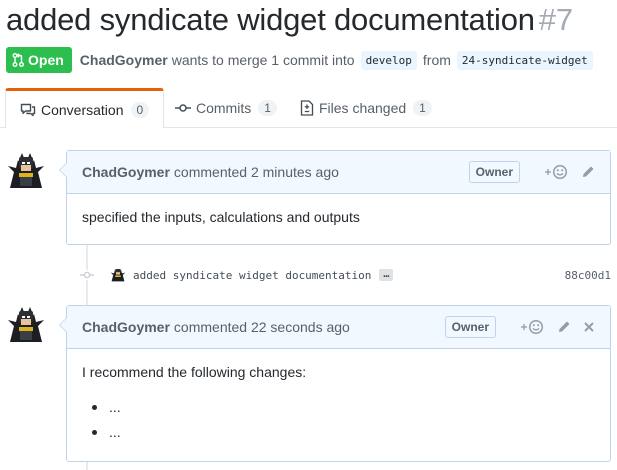 This screenshot has width=617, height=470. I want to click on git-pull-request-icon, so click(18, 60).